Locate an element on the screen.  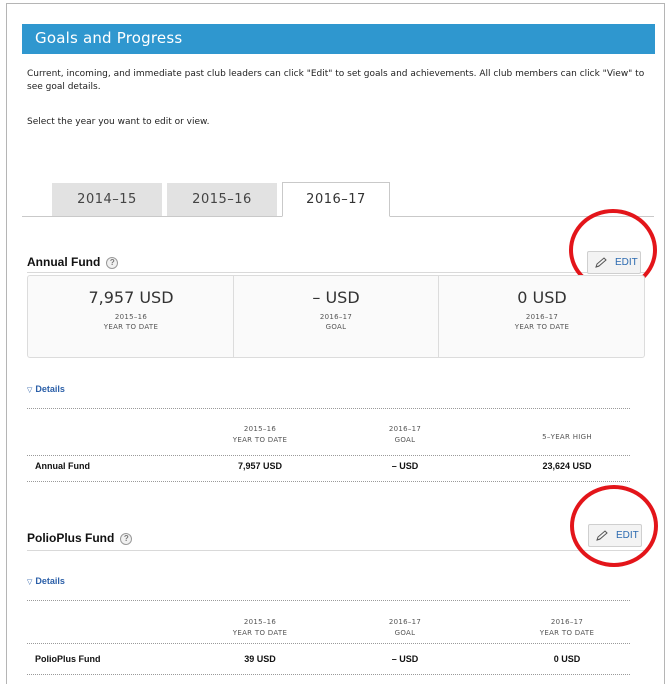
table-cell: 39 USD is located at coordinates (260, 659).